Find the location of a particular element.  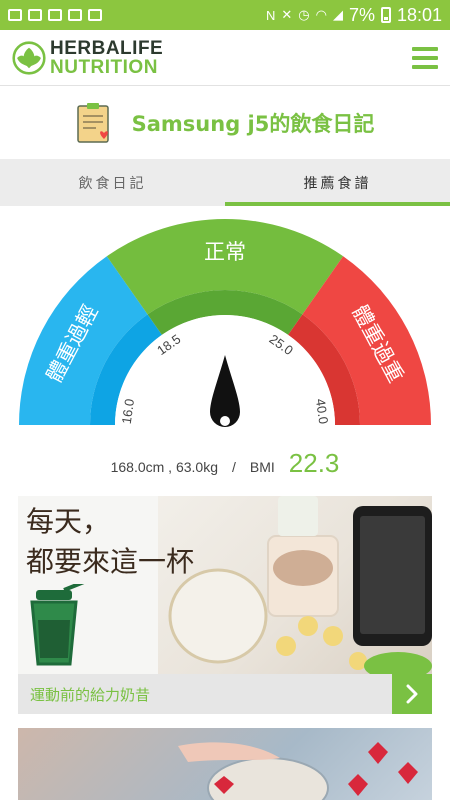

notification-icons is located at coordinates (55, 15).